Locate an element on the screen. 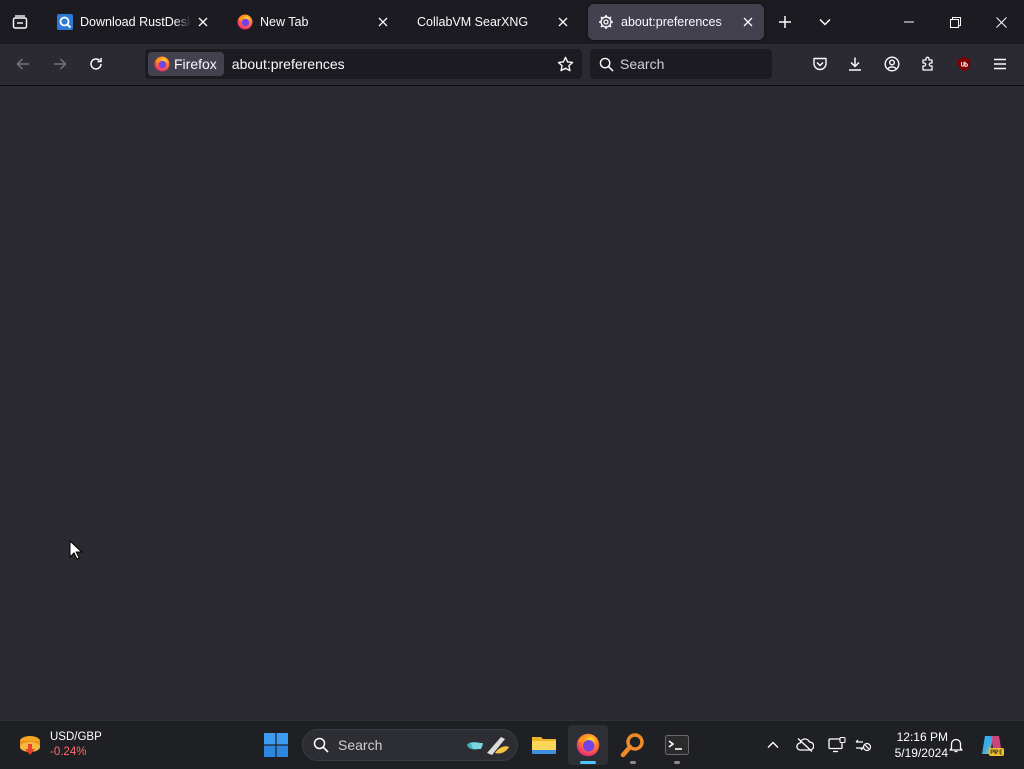 This screenshot has height=769, width=1024. firefox-view-button is located at coordinates (20, 22).